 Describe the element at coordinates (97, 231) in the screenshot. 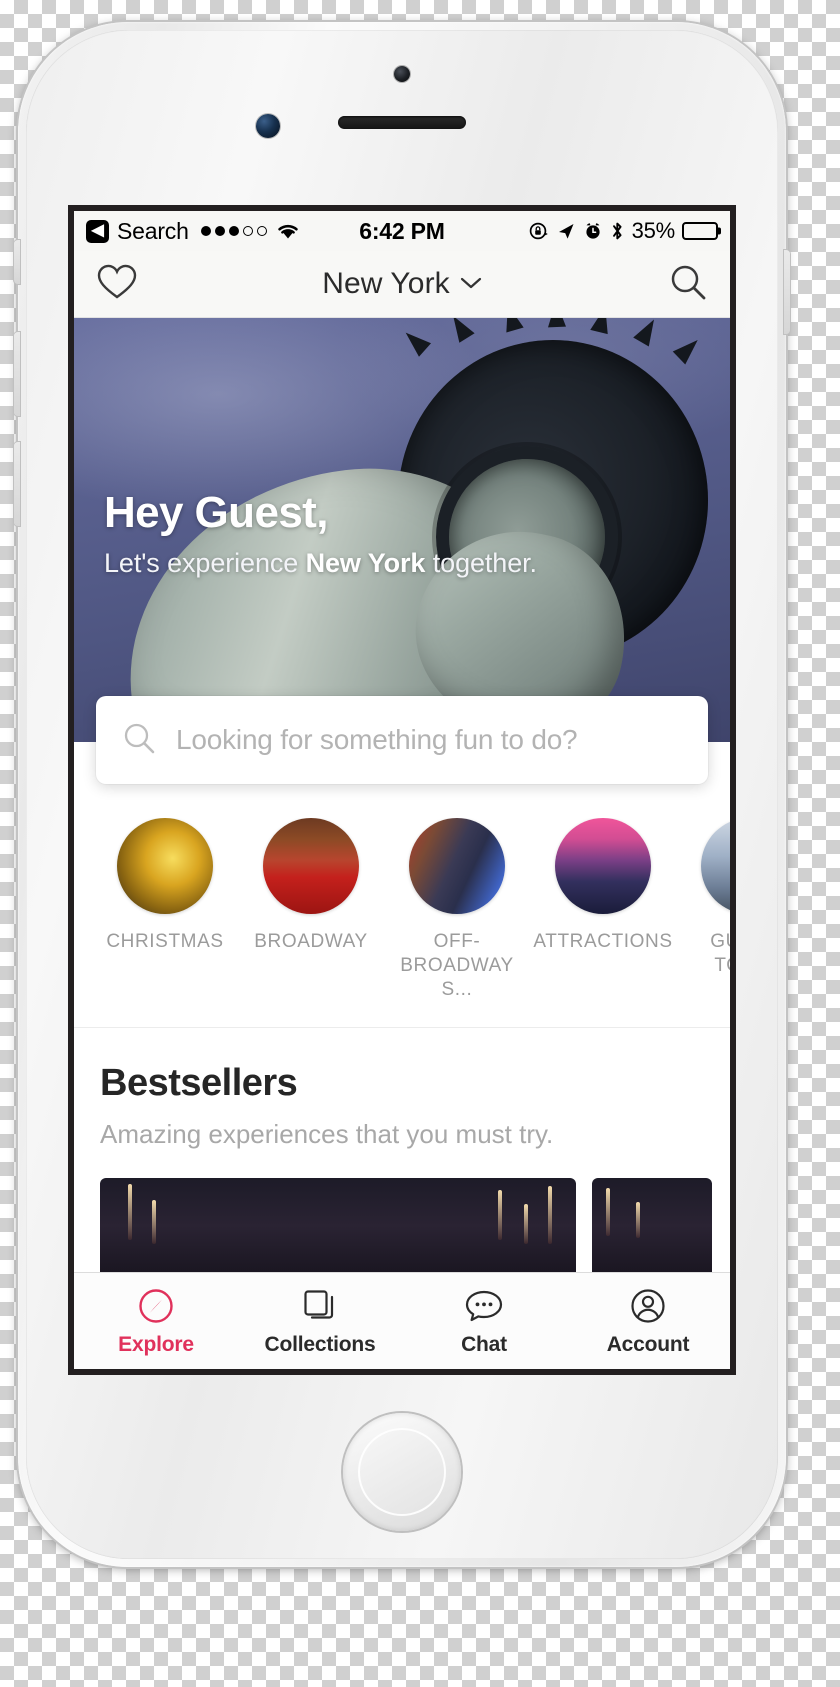

I see `chevron-left-icon: ◀` at that location.